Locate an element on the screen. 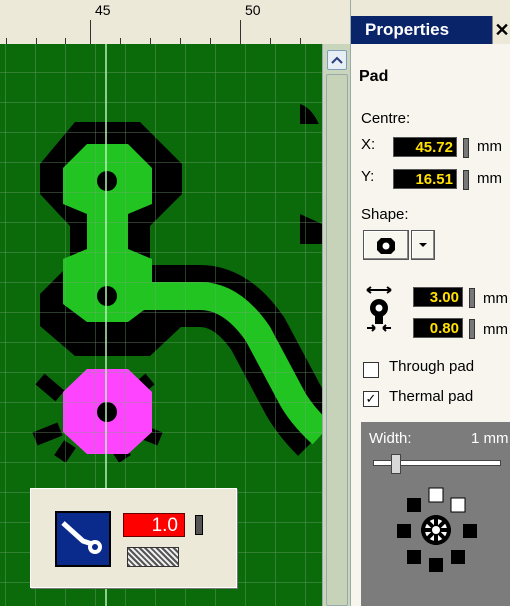 The image size is (510, 606). thermal-width-label: Width: is located at coordinates (390, 438).